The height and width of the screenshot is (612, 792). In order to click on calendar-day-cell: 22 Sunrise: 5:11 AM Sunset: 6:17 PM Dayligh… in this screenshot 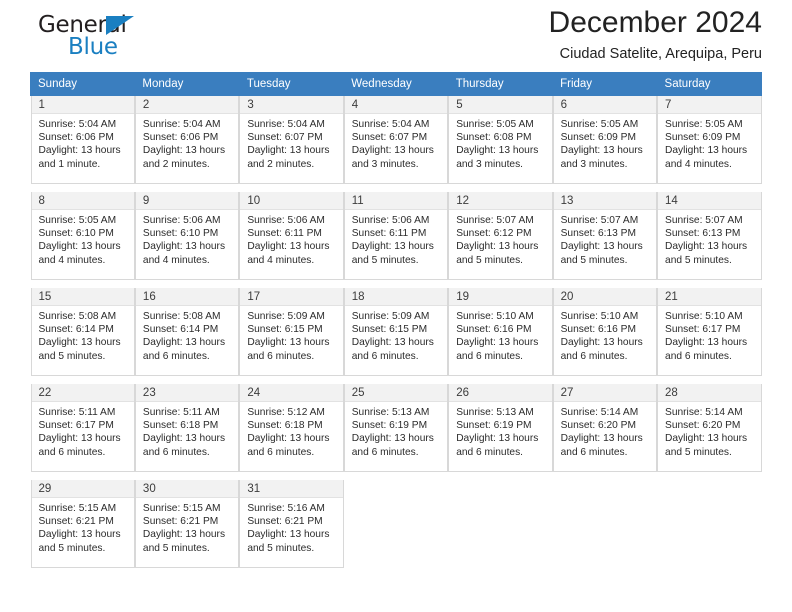, I will do `click(82, 428)`.